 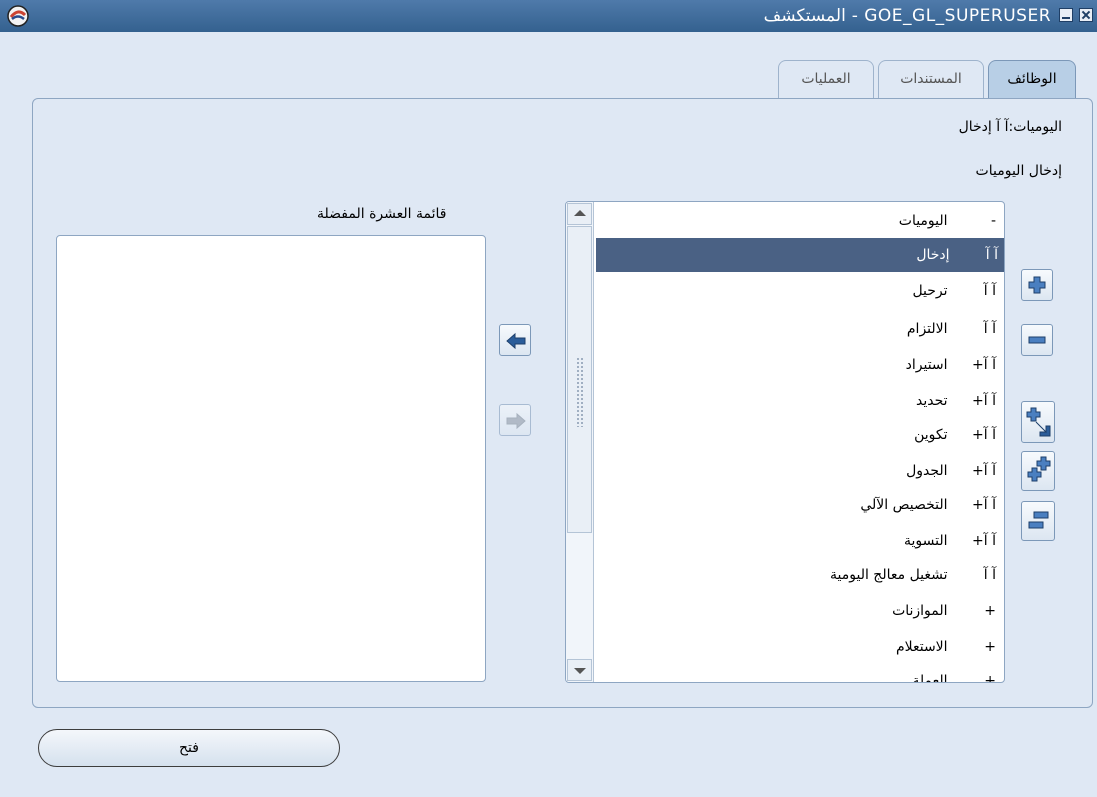 What do you see at coordinates (946, 647) in the screenshot?
I see `tree-item: + الاستعلام` at bounding box center [946, 647].